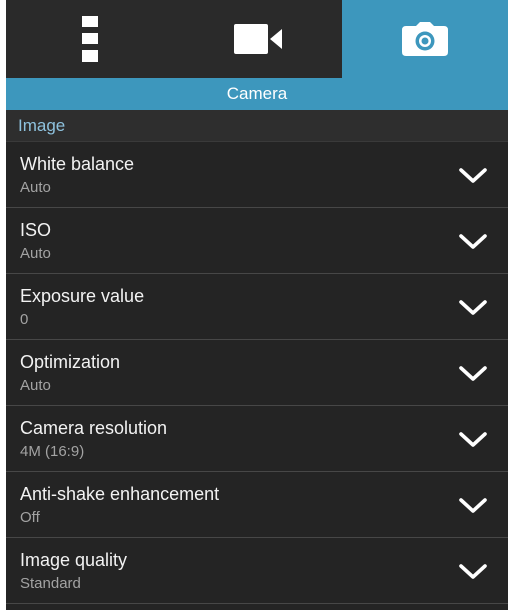  I want to click on setting-row-iso: ISO Auto, so click(257, 241).